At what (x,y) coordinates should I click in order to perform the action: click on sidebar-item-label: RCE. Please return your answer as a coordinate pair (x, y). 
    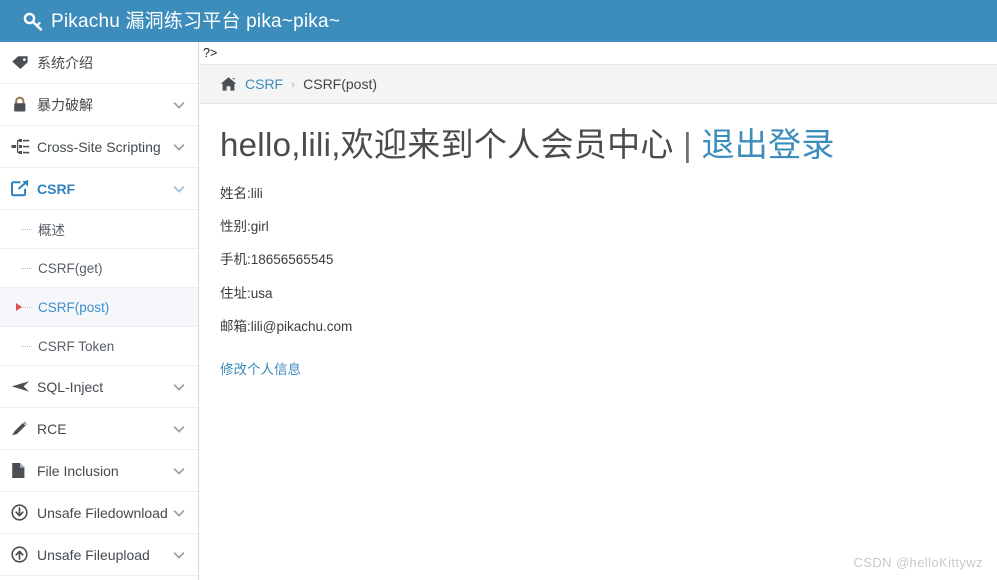
    Looking at the image, I should click on (52, 428).